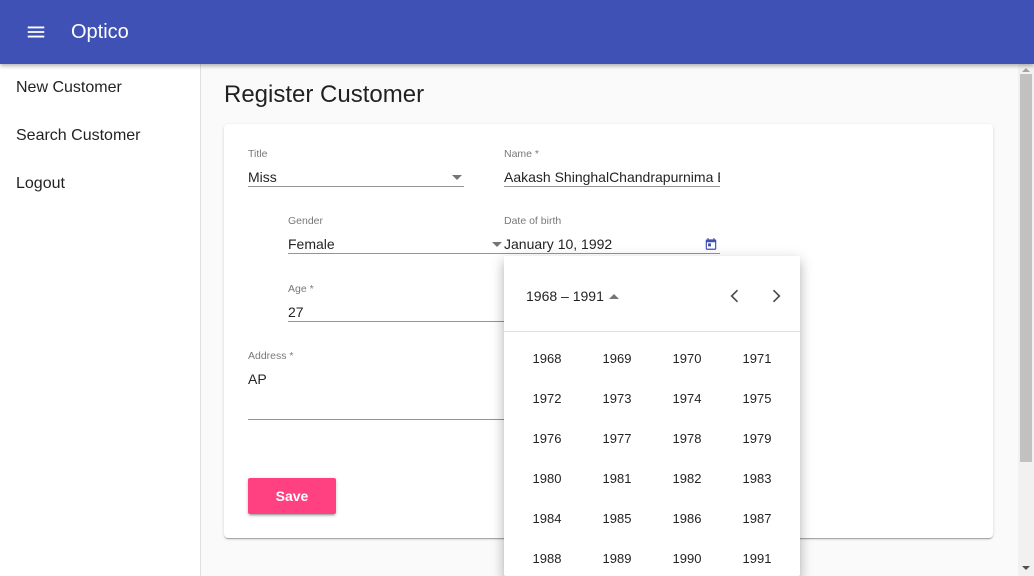 The image size is (1034, 576). What do you see at coordinates (757, 438) in the screenshot?
I see `year-cell: 1979` at bounding box center [757, 438].